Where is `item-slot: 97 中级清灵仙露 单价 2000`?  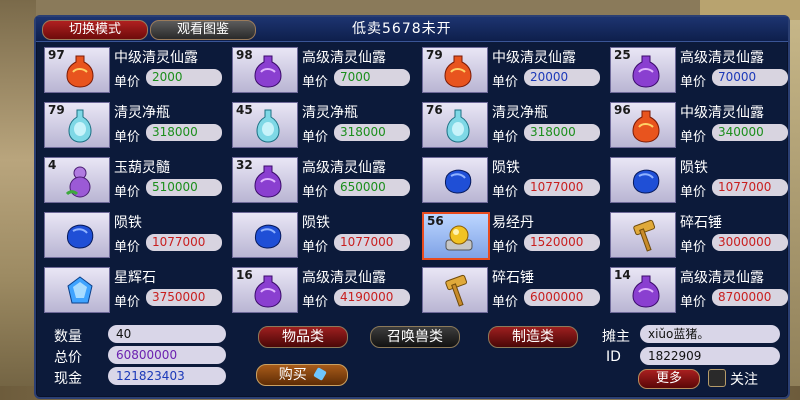
item-slot: 97 中级清灵仙露 单价 2000 is located at coordinates (132, 67).